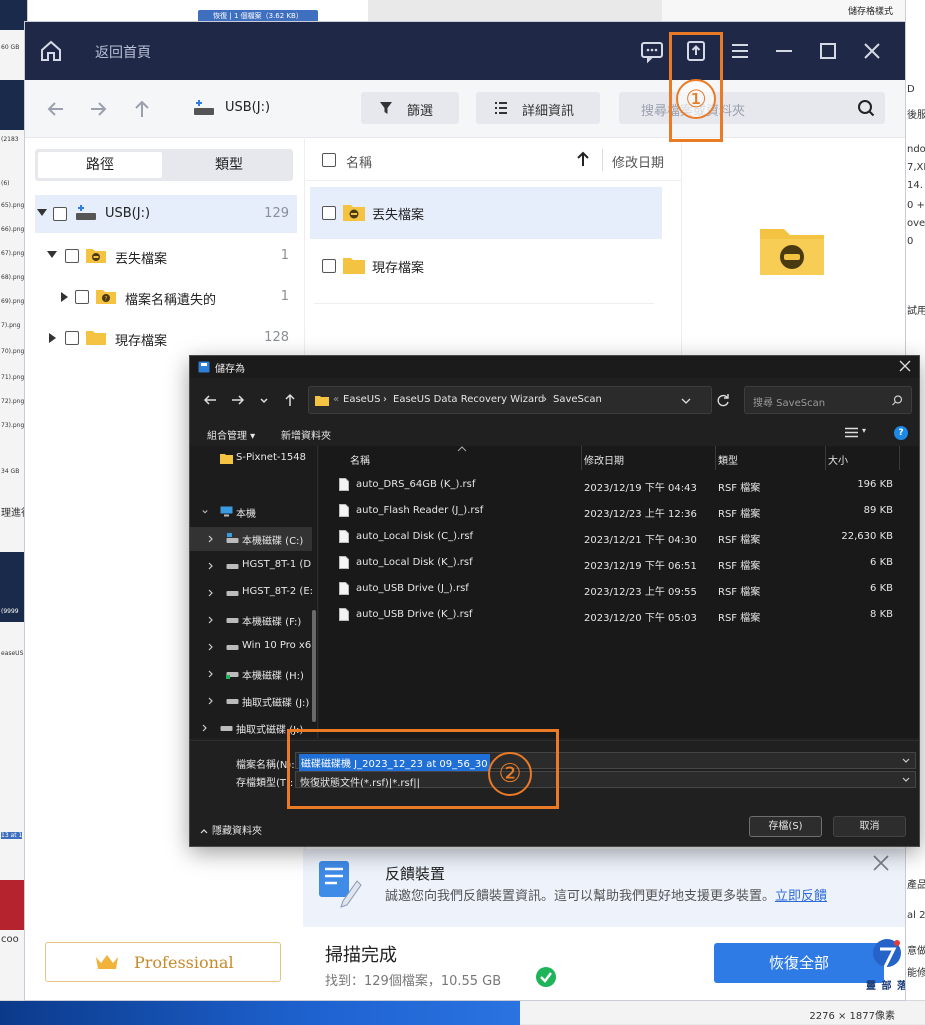  What do you see at coordinates (251, 620) in the screenshot?
I see `nav-item-drive: 本機磁碟 (F:)` at bounding box center [251, 620].